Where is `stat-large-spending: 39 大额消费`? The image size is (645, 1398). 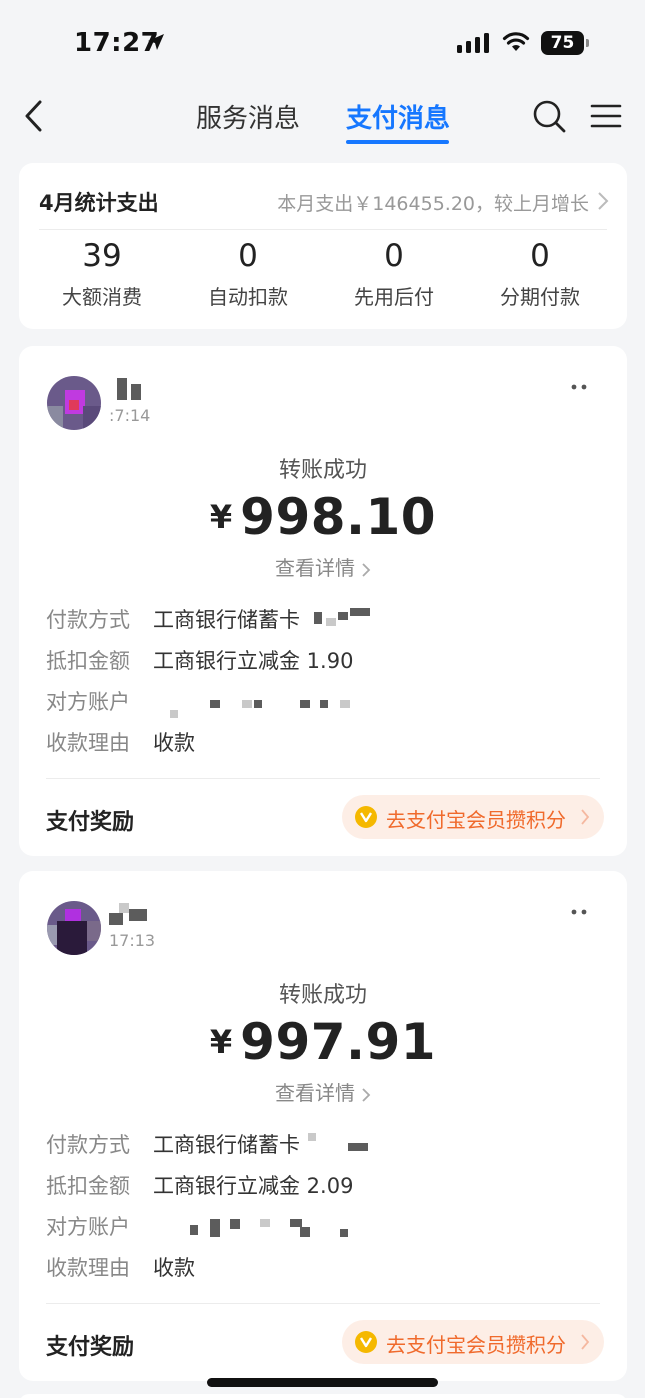 stat-large-spending: 39 大额消费 is located at coordinates (102, 272).